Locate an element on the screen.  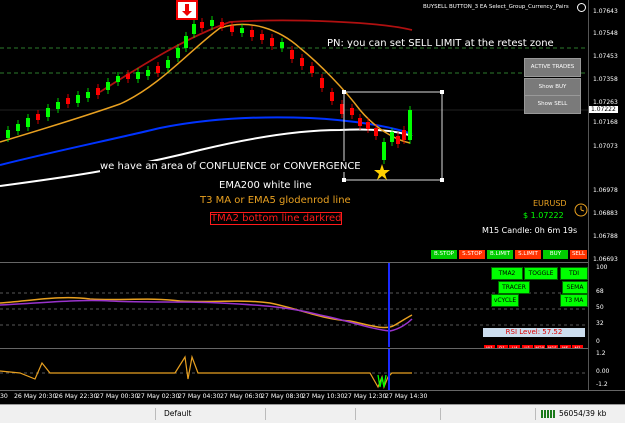
time-tick-label: 26 May 22:30 is located at coordinates (76, 396).